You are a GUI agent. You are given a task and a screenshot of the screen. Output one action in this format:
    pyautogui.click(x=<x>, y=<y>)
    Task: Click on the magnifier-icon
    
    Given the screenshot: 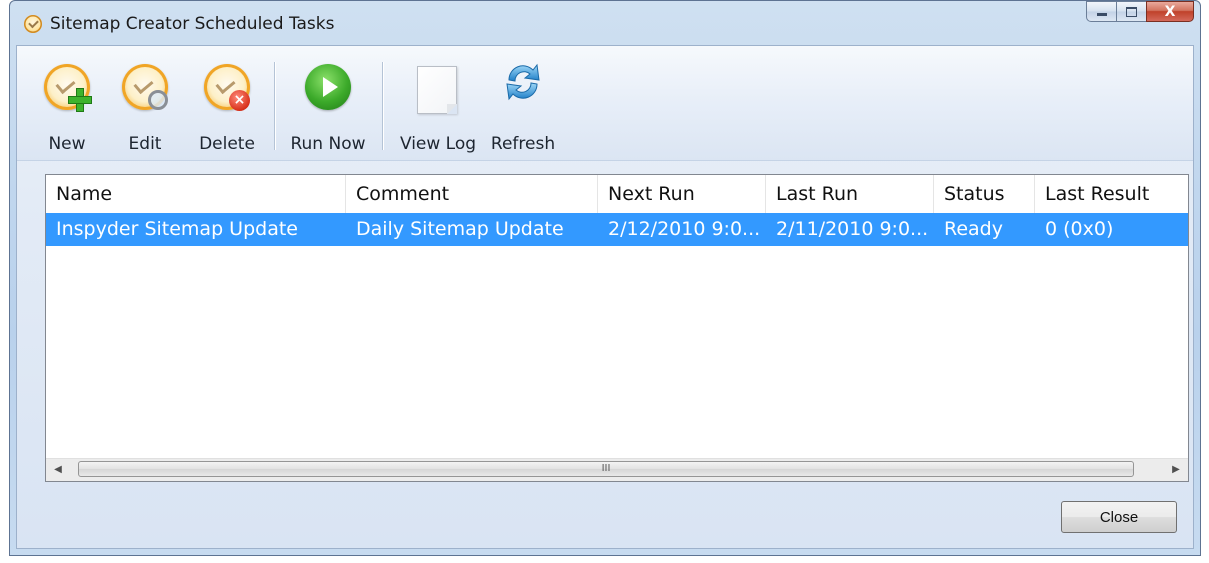 What is the action you would take?
    pyautogui.click(x=158, y=100)
    